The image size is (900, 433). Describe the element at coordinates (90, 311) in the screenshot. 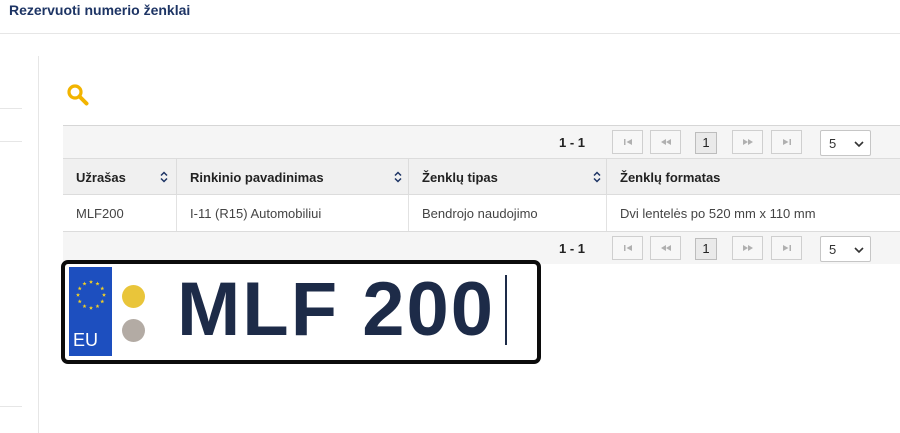

I see `eu-band: EU` at that location.